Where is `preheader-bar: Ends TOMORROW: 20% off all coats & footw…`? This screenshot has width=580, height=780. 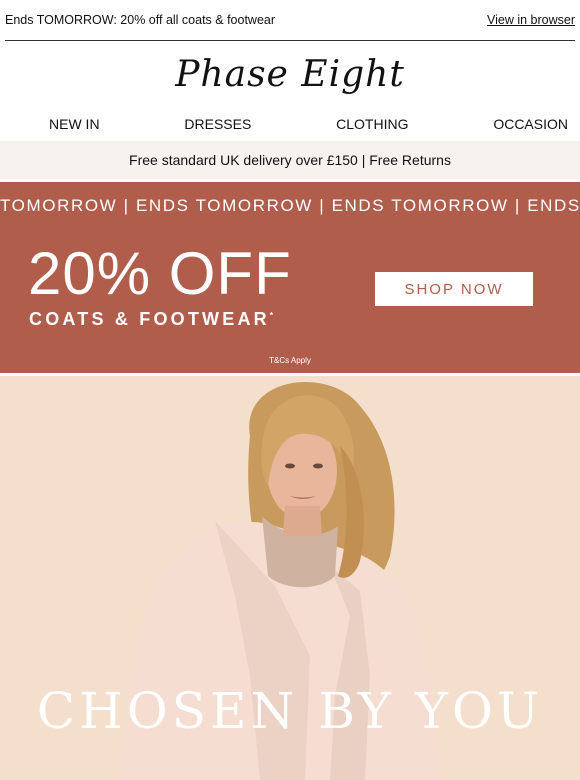
preheader-bar: Ends TOMORROW: 20% off all coats & footw… is located at coordinates (290, 20).